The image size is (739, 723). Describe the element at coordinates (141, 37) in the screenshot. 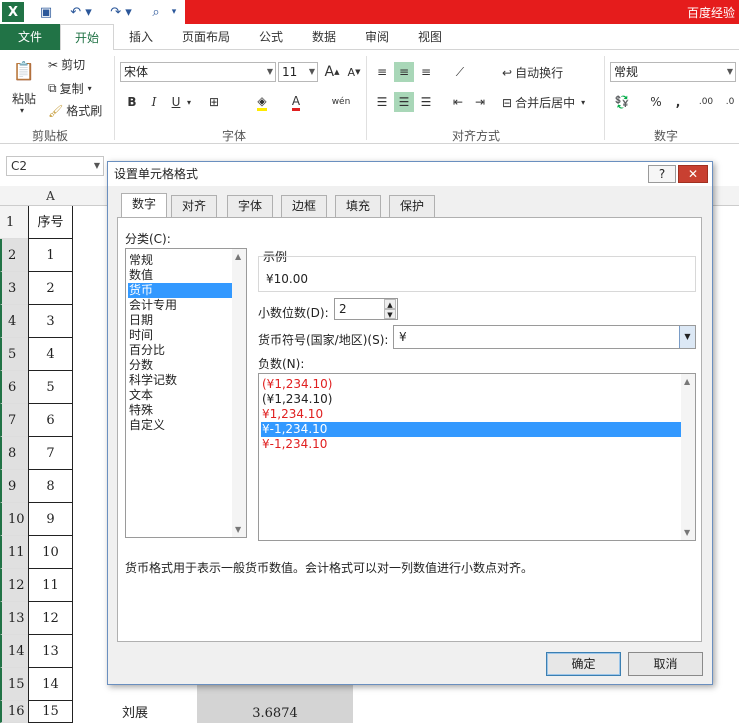

I see `tab-insert: 插入` at that location.